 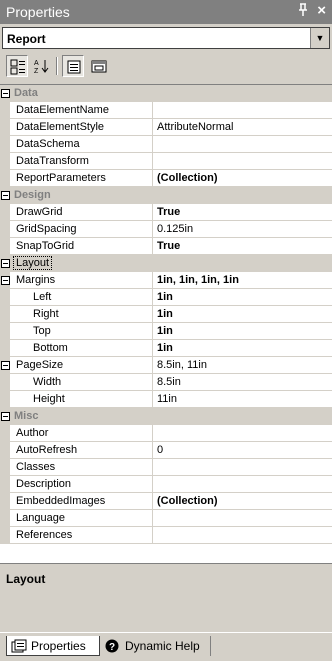 I want to click on property-row-margins: Margins 1in, 1in, 1in, 1in, so click(x=166, y=280).